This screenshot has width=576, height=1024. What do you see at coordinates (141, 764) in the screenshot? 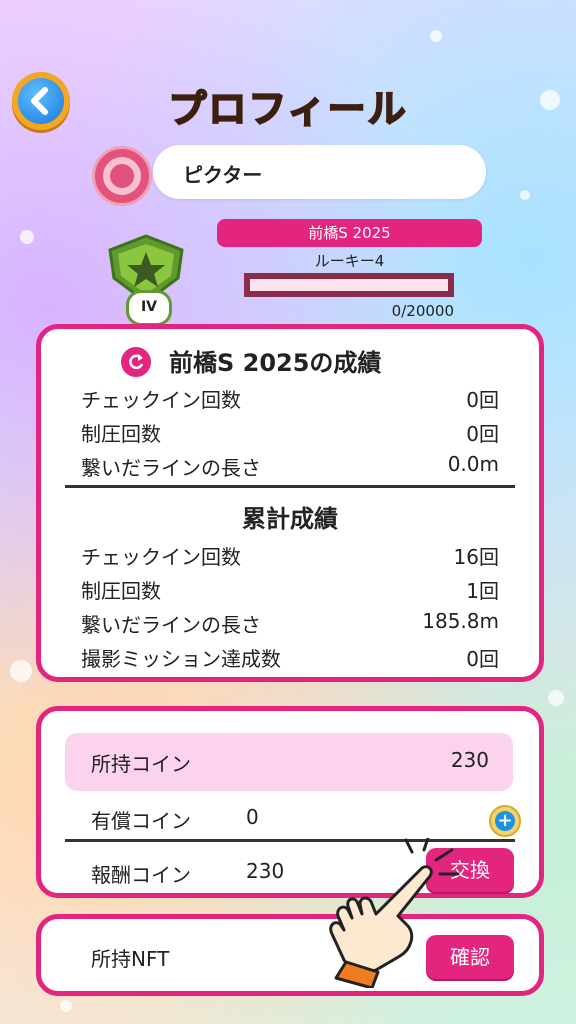
I see `owned-coin-label: 所持コイン` at bounding box center [141, 764].